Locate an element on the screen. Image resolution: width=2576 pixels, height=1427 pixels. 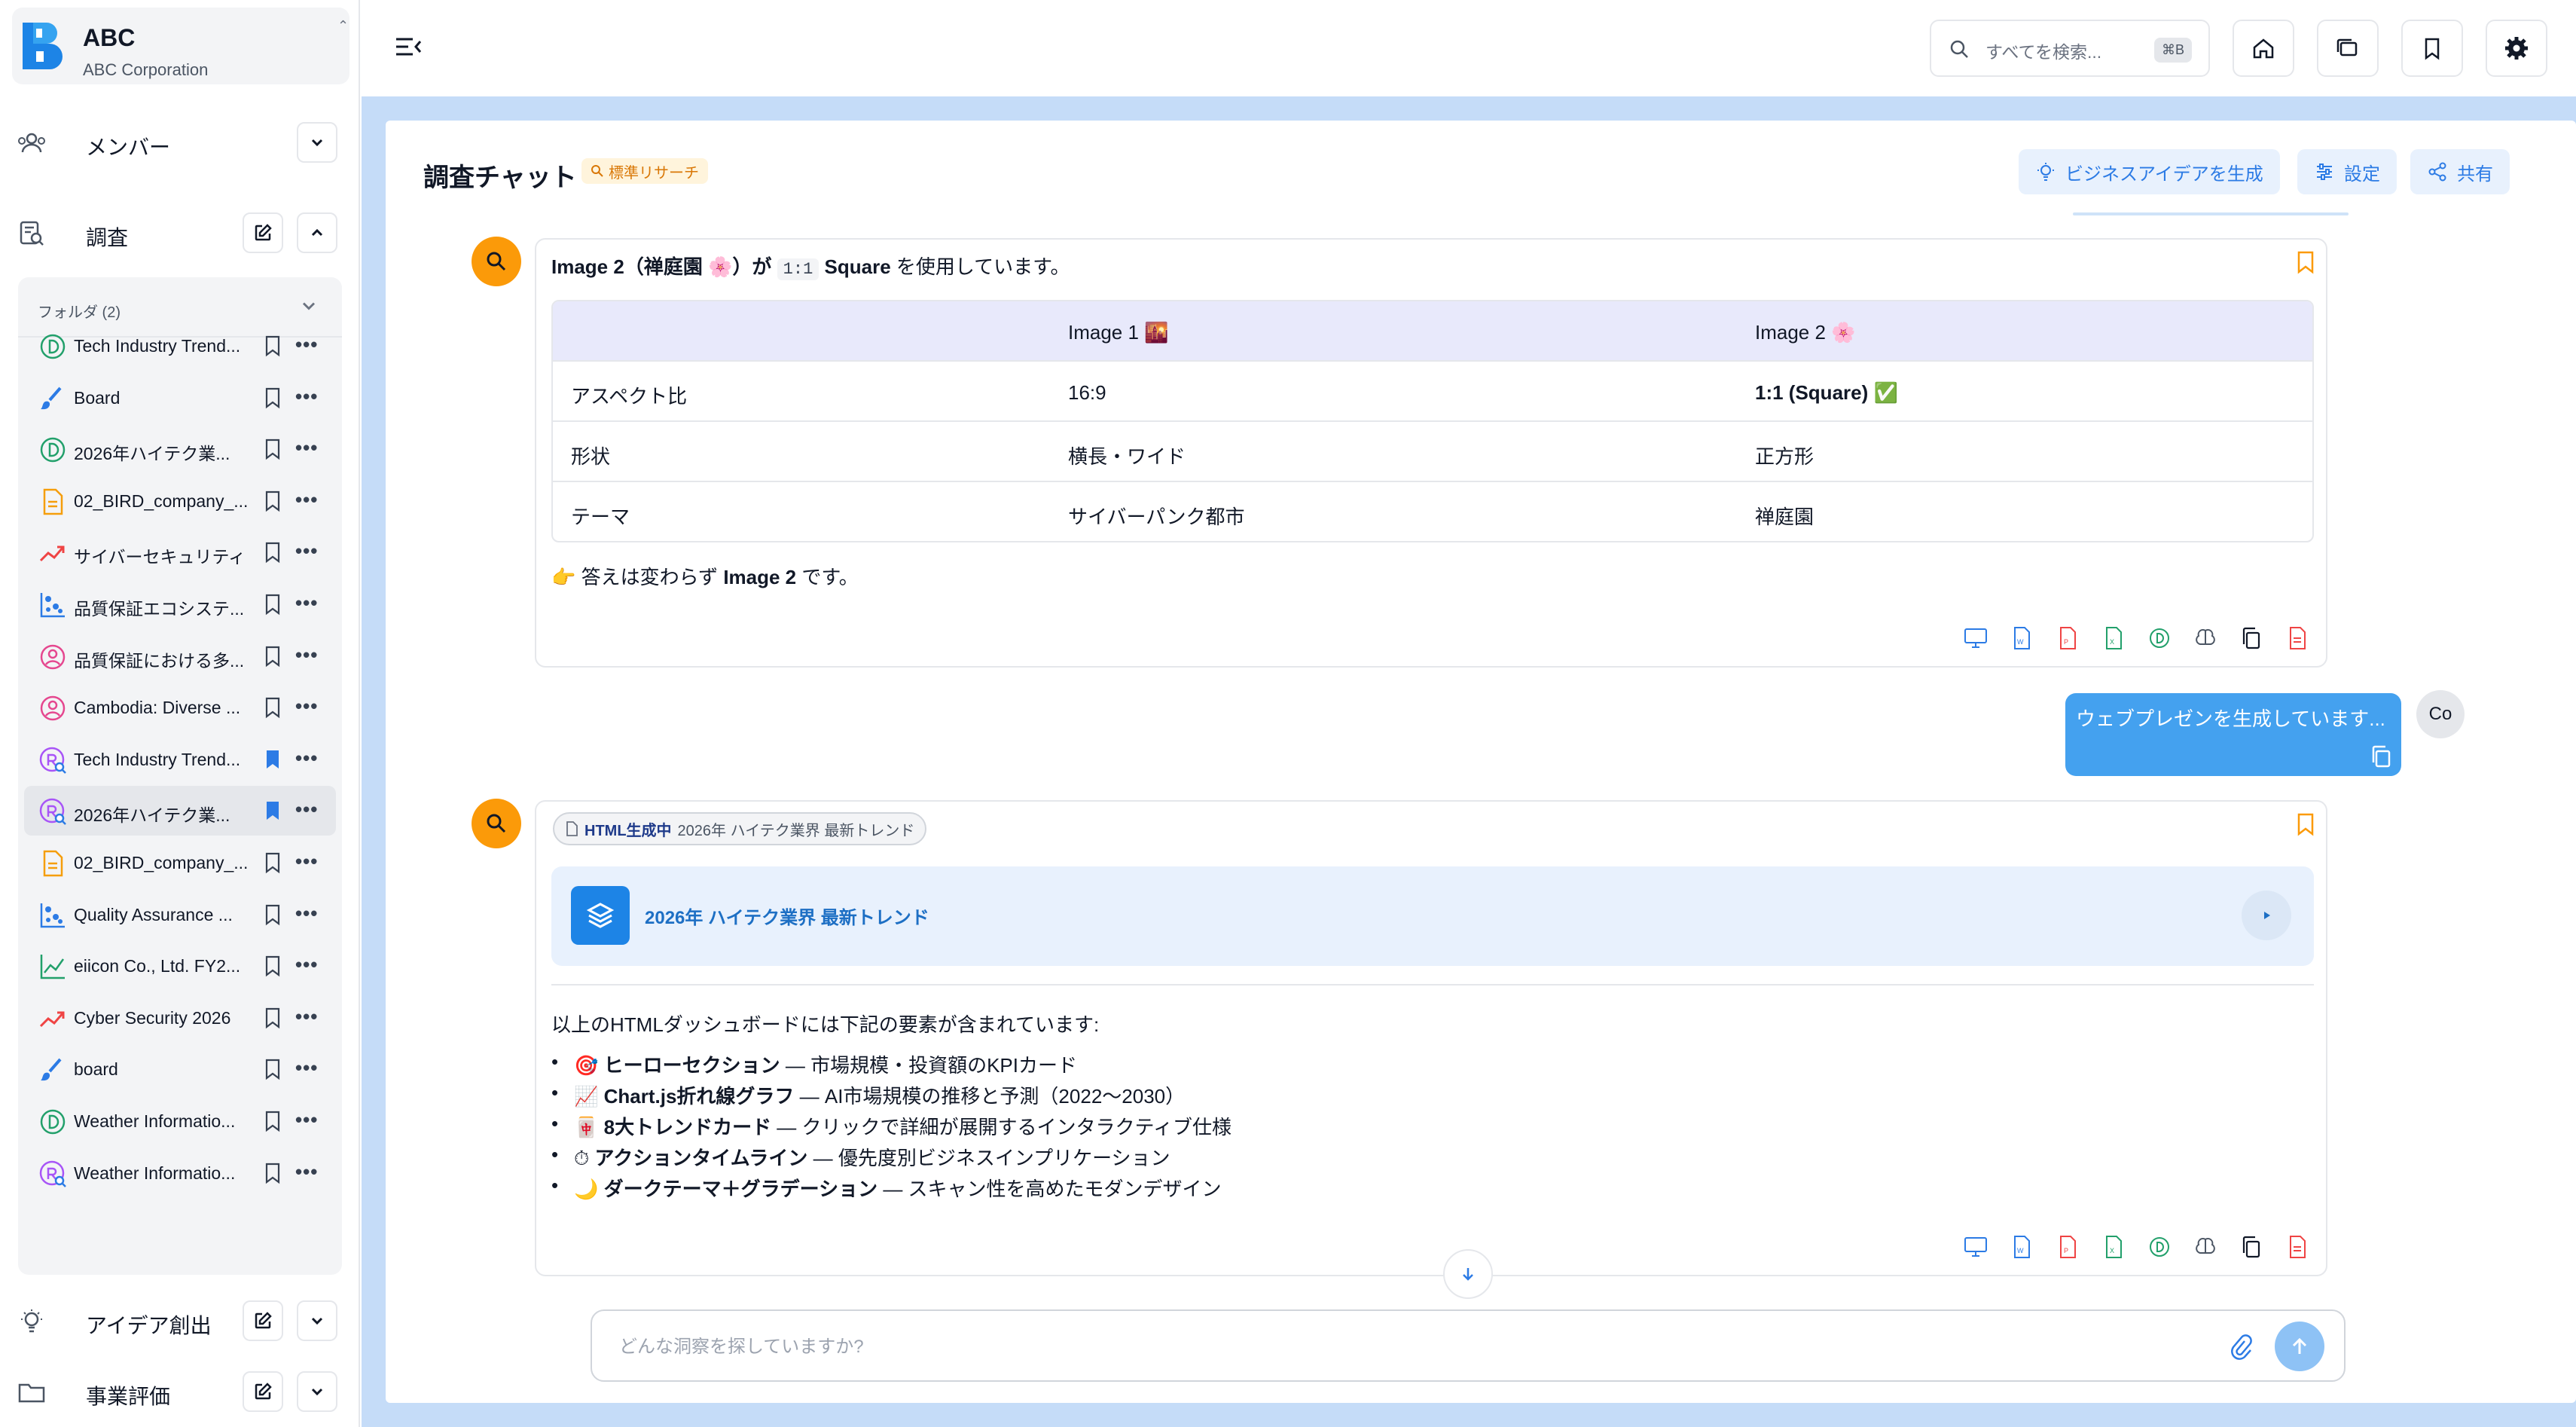
home-button is located at coordinates (2263, 48).